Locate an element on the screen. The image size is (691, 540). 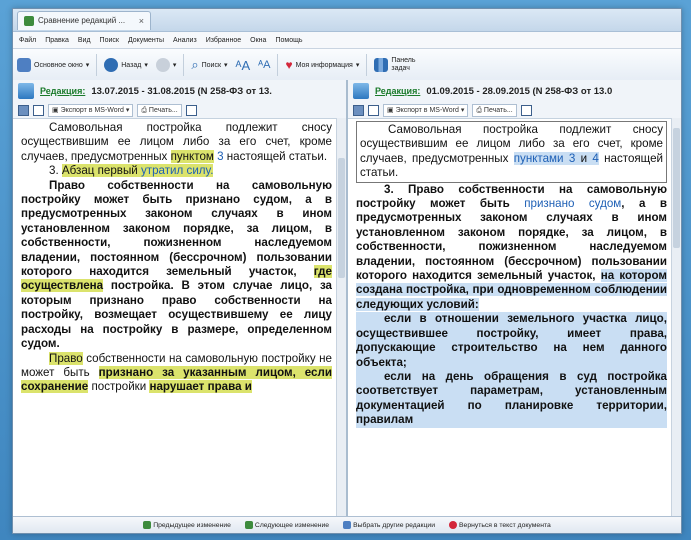
right-export-button: ▣ Экспорт в MS-Word ▾ is located at coordinates (426, 110).